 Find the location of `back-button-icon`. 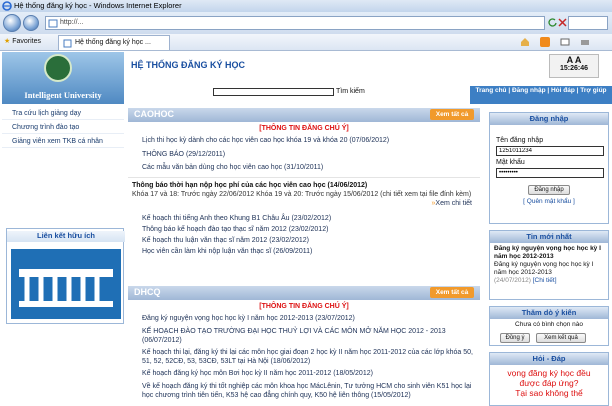

back-button-icon is located at coordinates (12, 23).